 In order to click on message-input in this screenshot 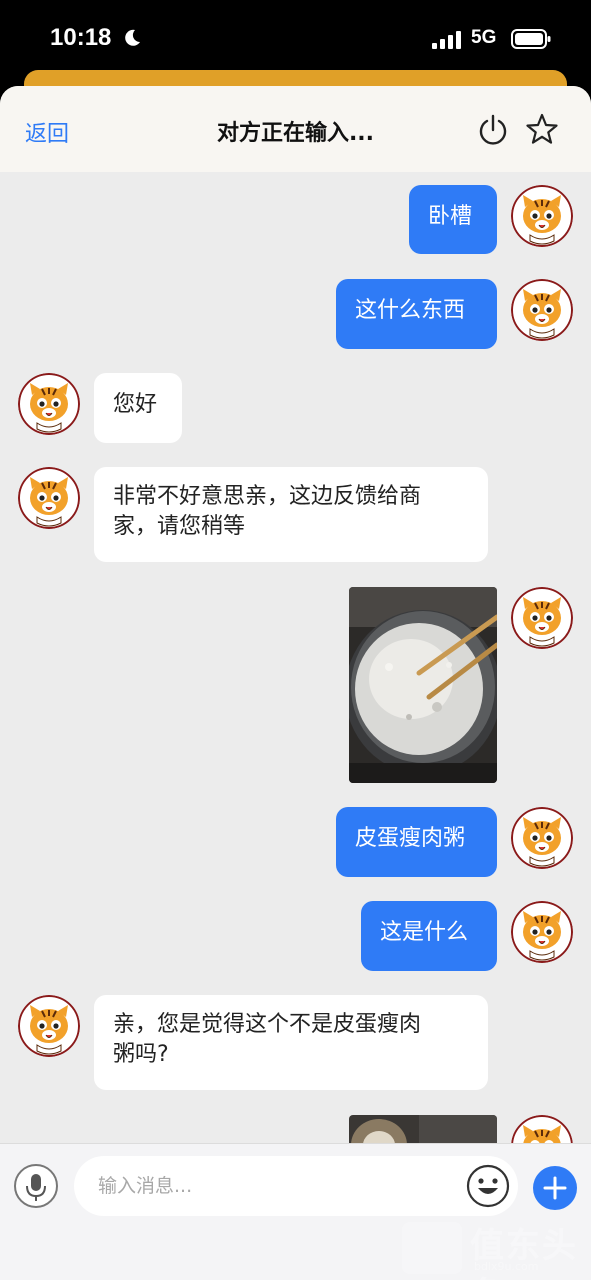, I will do `click(278, 1186)`.